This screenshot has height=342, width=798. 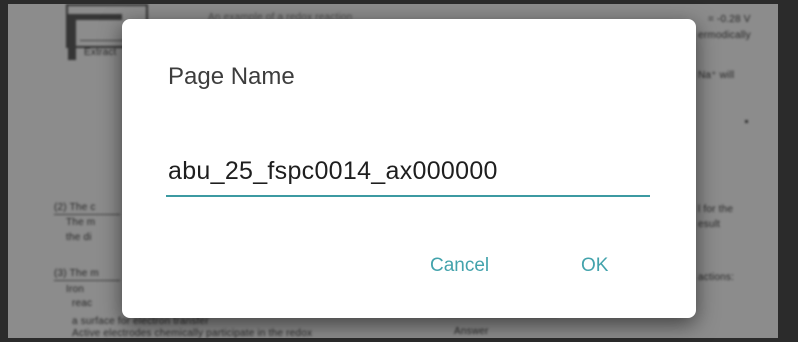 I want to click on ok-button: OK, so click(x=594, y=266).